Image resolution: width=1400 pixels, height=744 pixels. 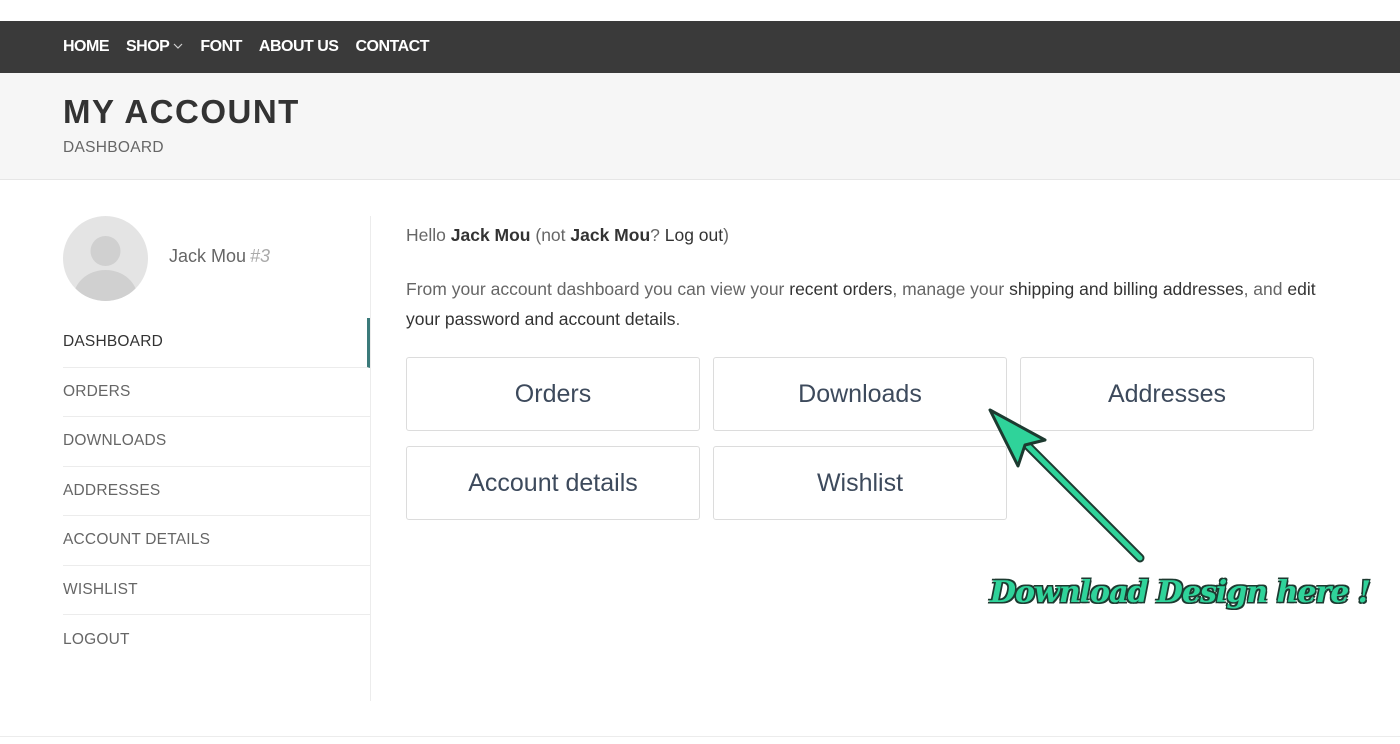 I want to click on chevron-down-icon, so click(x=178, y=46).